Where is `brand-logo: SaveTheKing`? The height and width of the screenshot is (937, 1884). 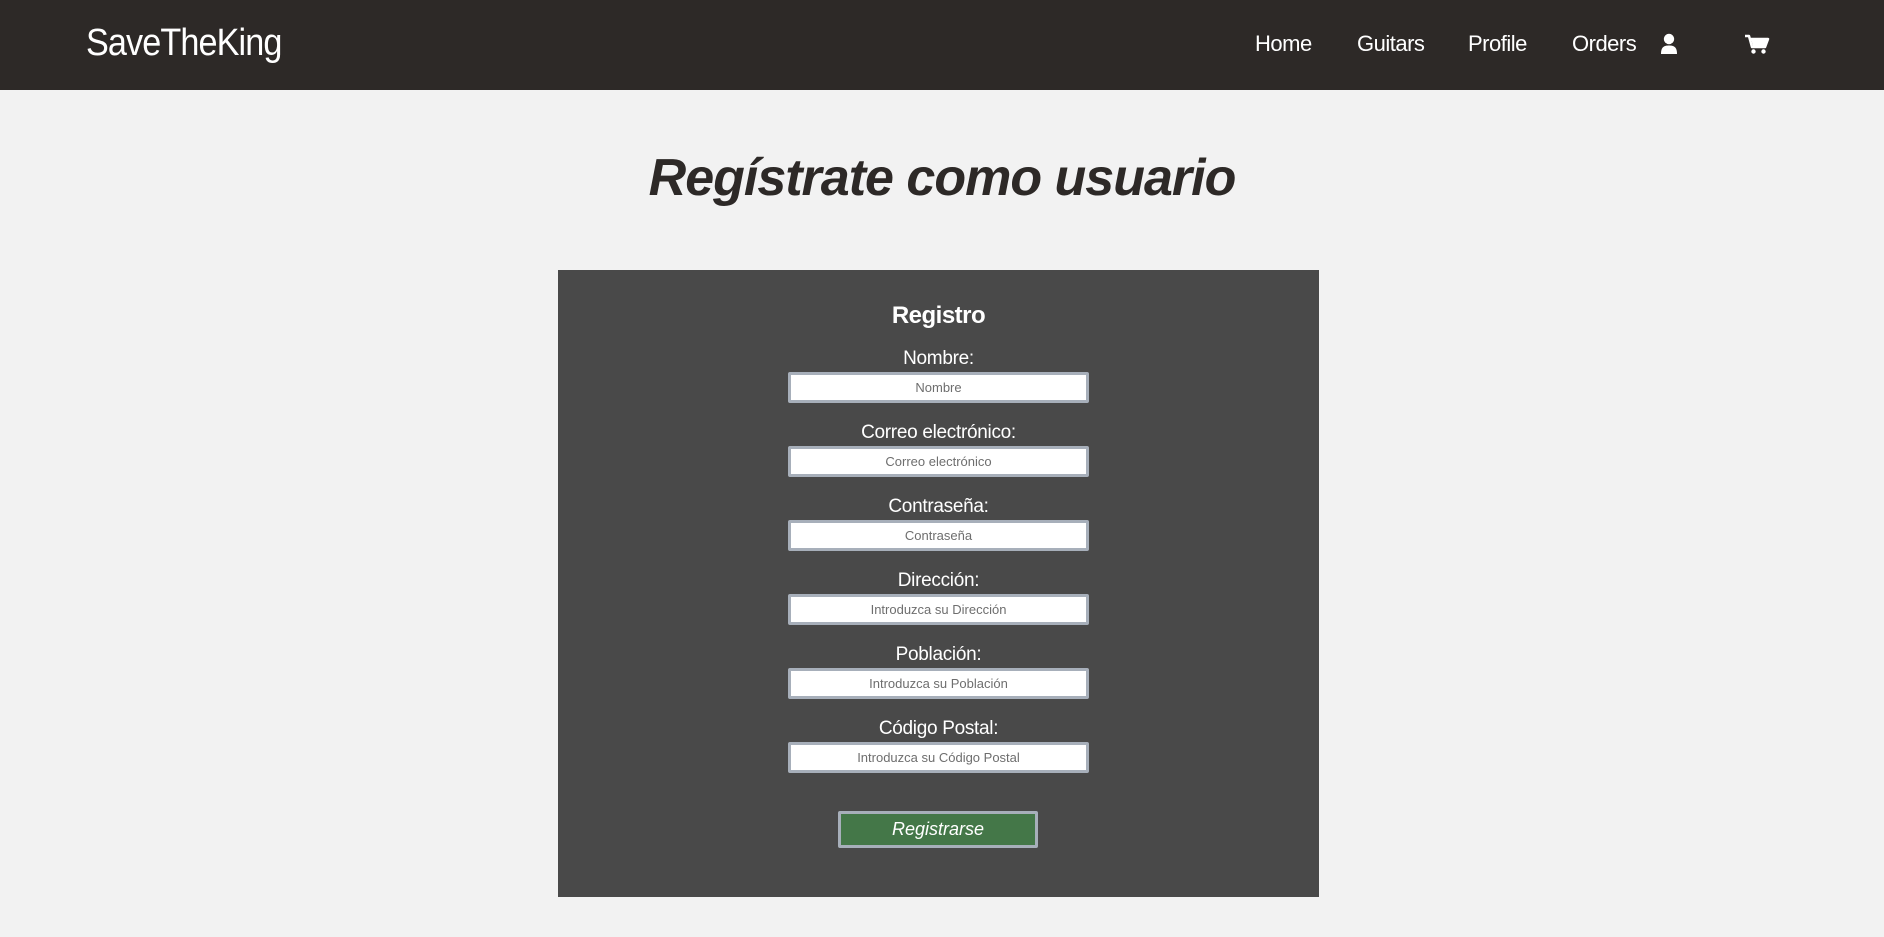
brand-logo: SaveTheKing is located at coordinates (184, 43).